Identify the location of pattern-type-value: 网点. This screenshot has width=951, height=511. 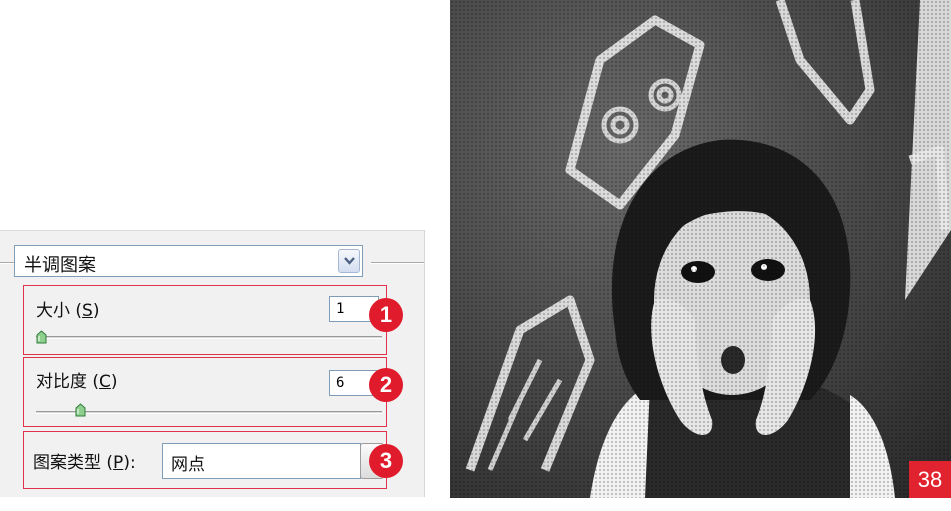
(188, 465).